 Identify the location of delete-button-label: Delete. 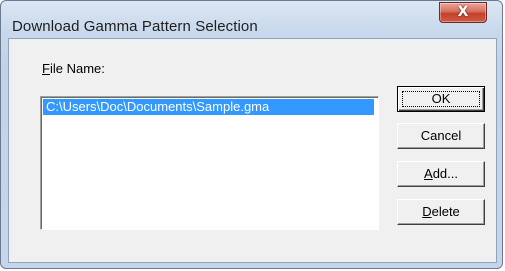
(441, 211).